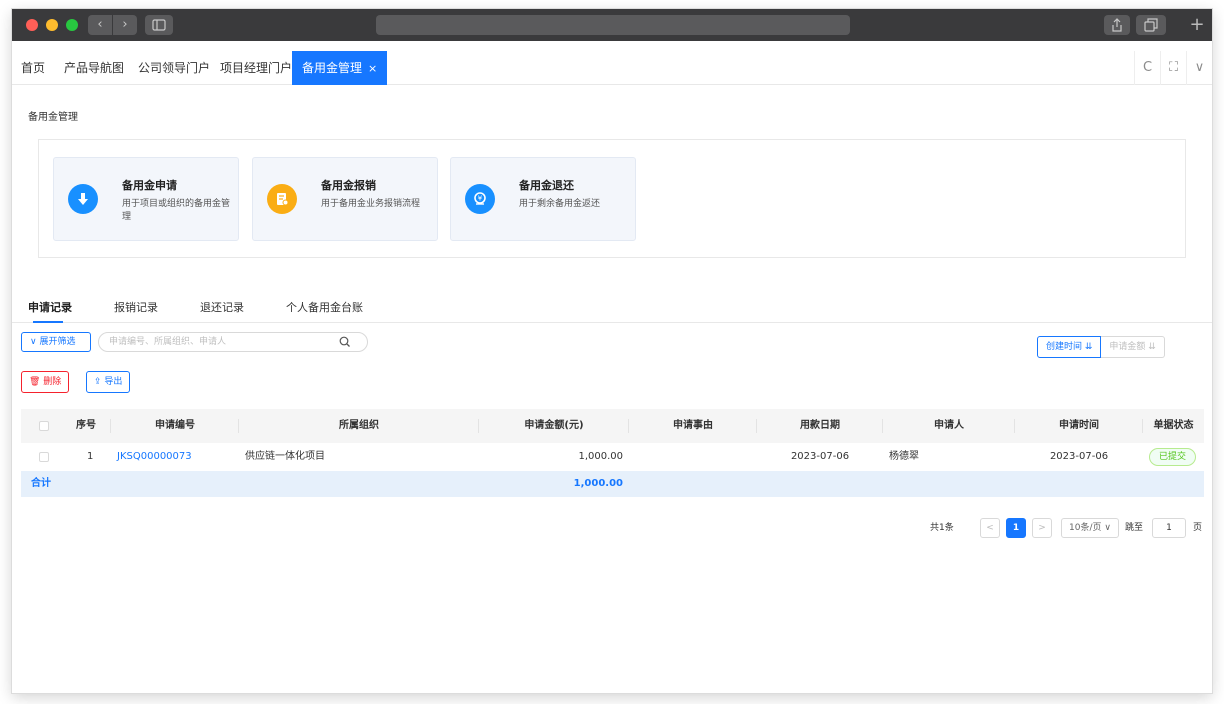  What do you see at coordinates (332, 68) in the screenshot?
I see `tab-petty-cash-label: 备用金管理` at bounding box center [332, 68].